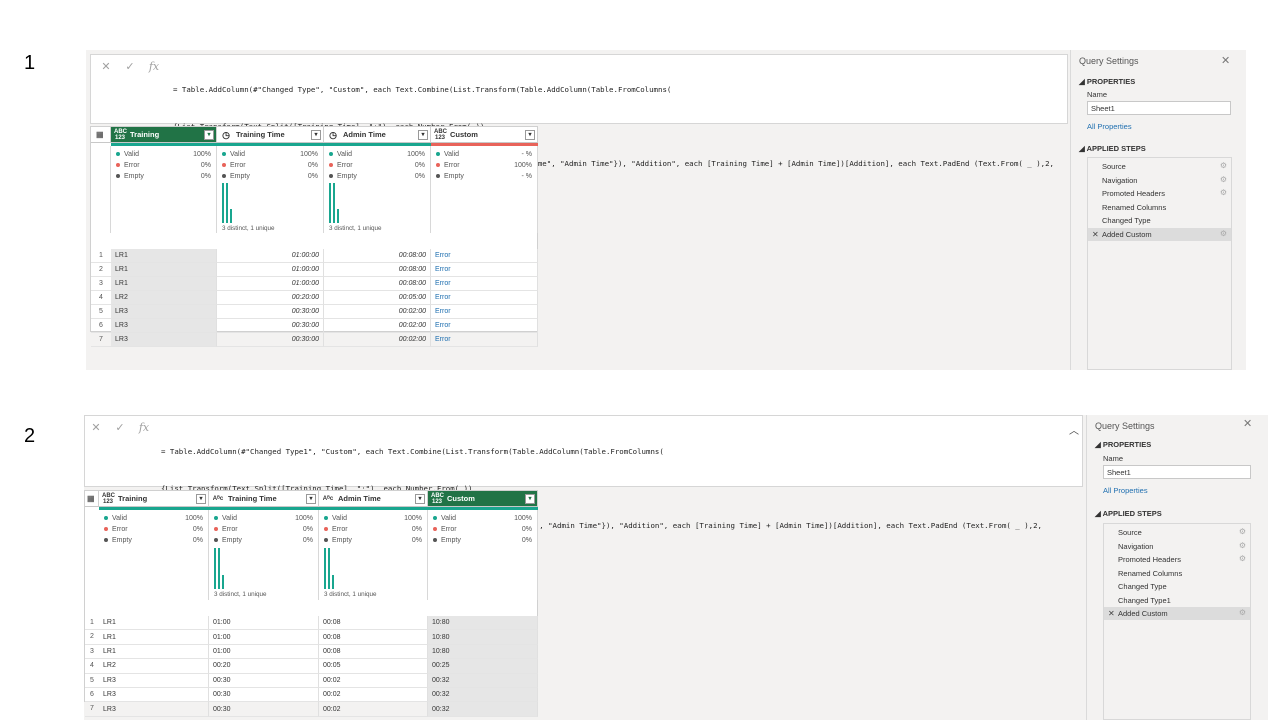  What do you see at coordinates (1177, 613) in the screenshot?
I see `applied-step-item: ✕ Added Custom ⚙` at bounding box center [1177, 613].